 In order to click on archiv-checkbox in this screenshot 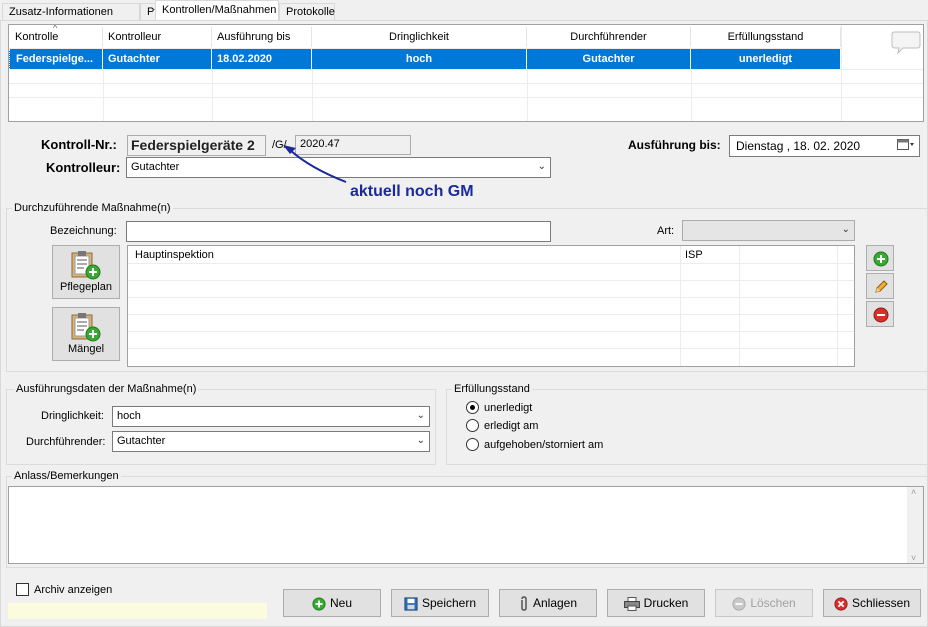, I will do `click(22, 589)`.